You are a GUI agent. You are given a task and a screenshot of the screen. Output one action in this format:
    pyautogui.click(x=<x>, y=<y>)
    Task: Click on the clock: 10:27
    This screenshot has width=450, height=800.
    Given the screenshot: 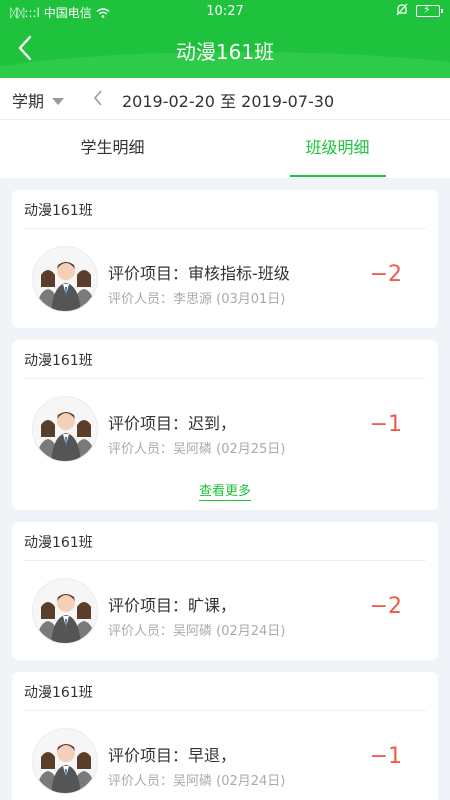 What is the action you would take?
    pyautogui.click(x=225, y=11)
    